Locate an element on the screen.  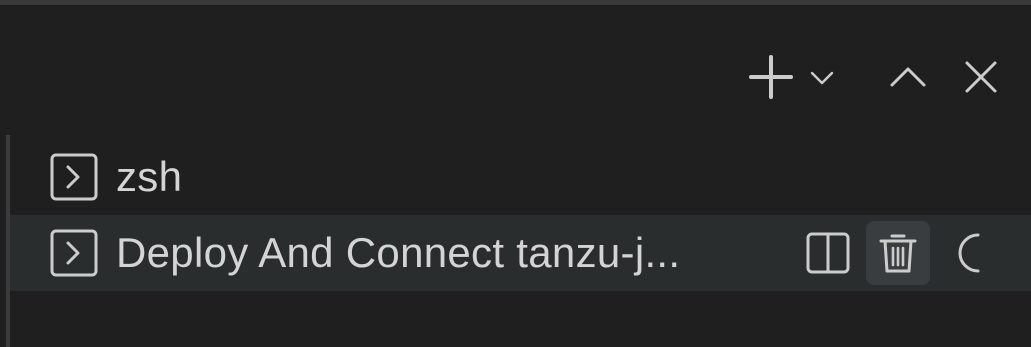
terminal-status-indicator is located at coordinates (968, 253).